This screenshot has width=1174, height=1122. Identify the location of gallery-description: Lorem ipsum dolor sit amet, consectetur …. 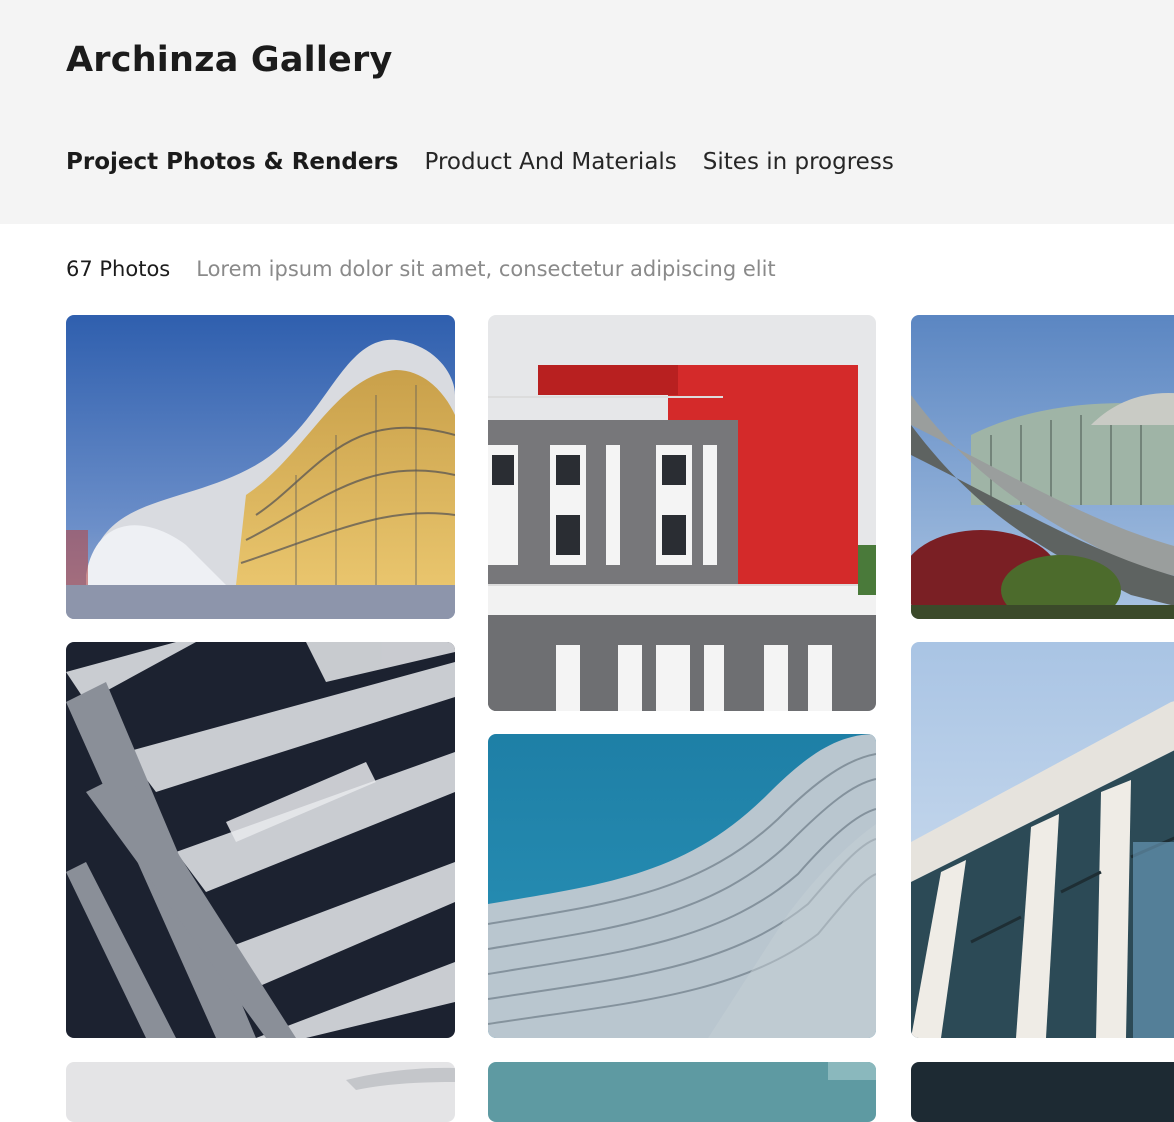
(486, 269).